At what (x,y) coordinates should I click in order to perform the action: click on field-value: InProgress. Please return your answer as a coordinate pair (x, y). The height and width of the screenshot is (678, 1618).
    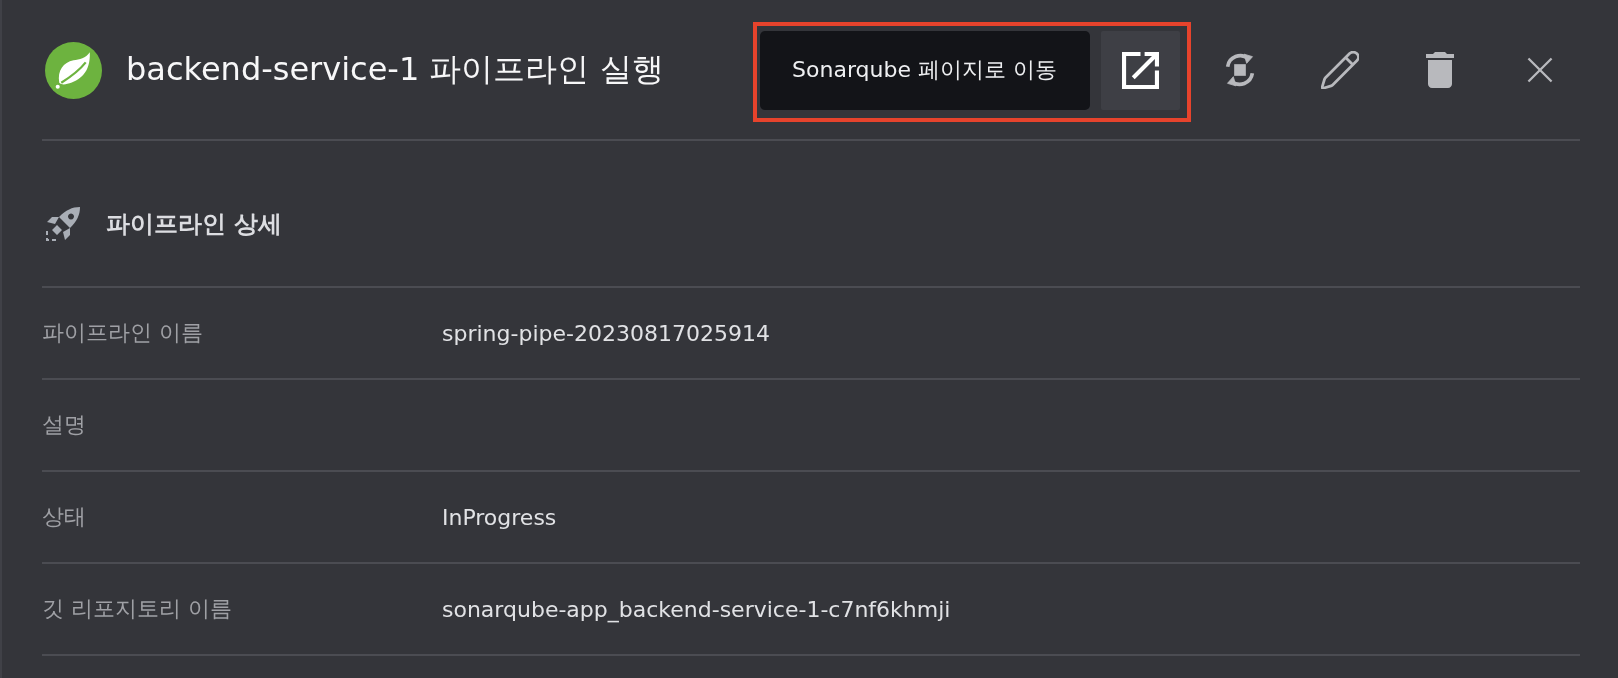
    Looking at the image, I should click on (499, 517).